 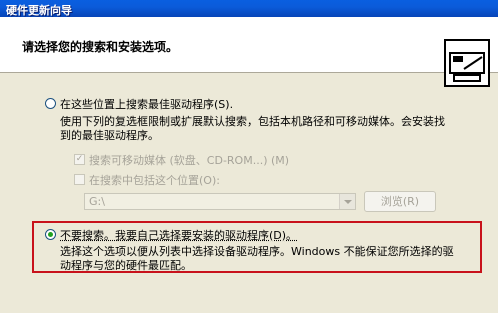 What do you see at coordinates (400, 201) in the screenshot?
I see `browse-button: 浏览(R)` at bounding box center [400, 201].